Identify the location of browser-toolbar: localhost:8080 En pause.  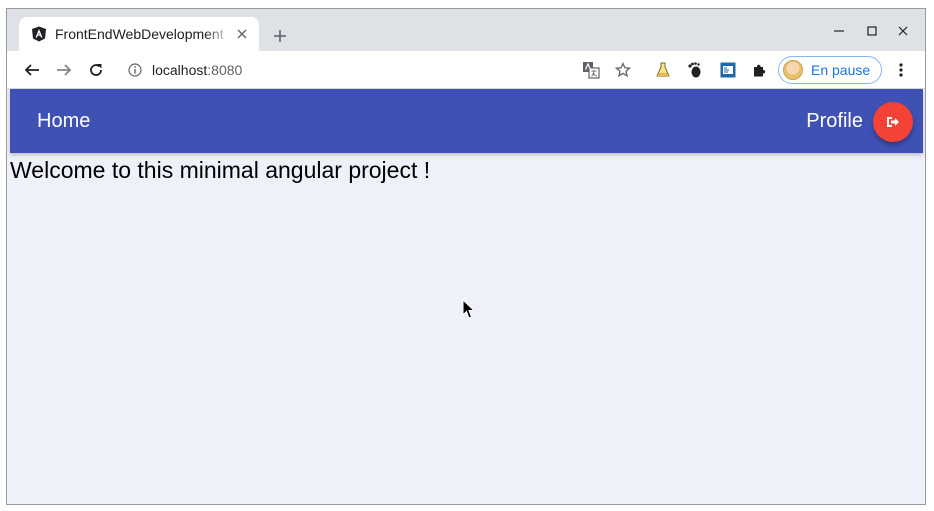
(466, 70).